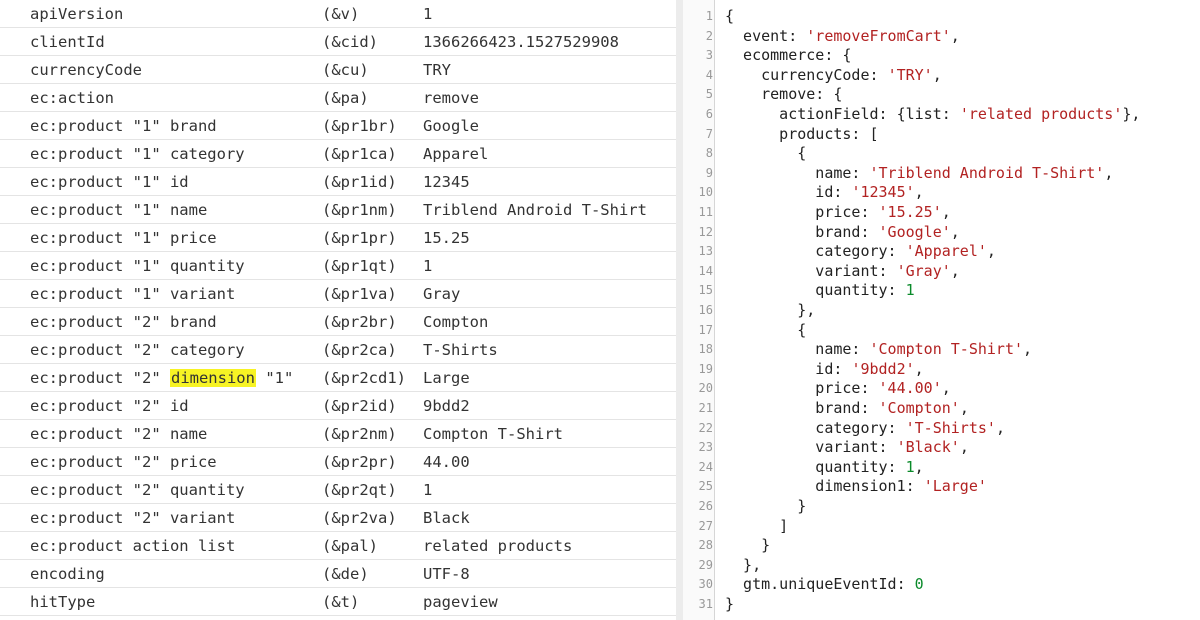  I want to click on param-value: 44.00, so click(446, 462).